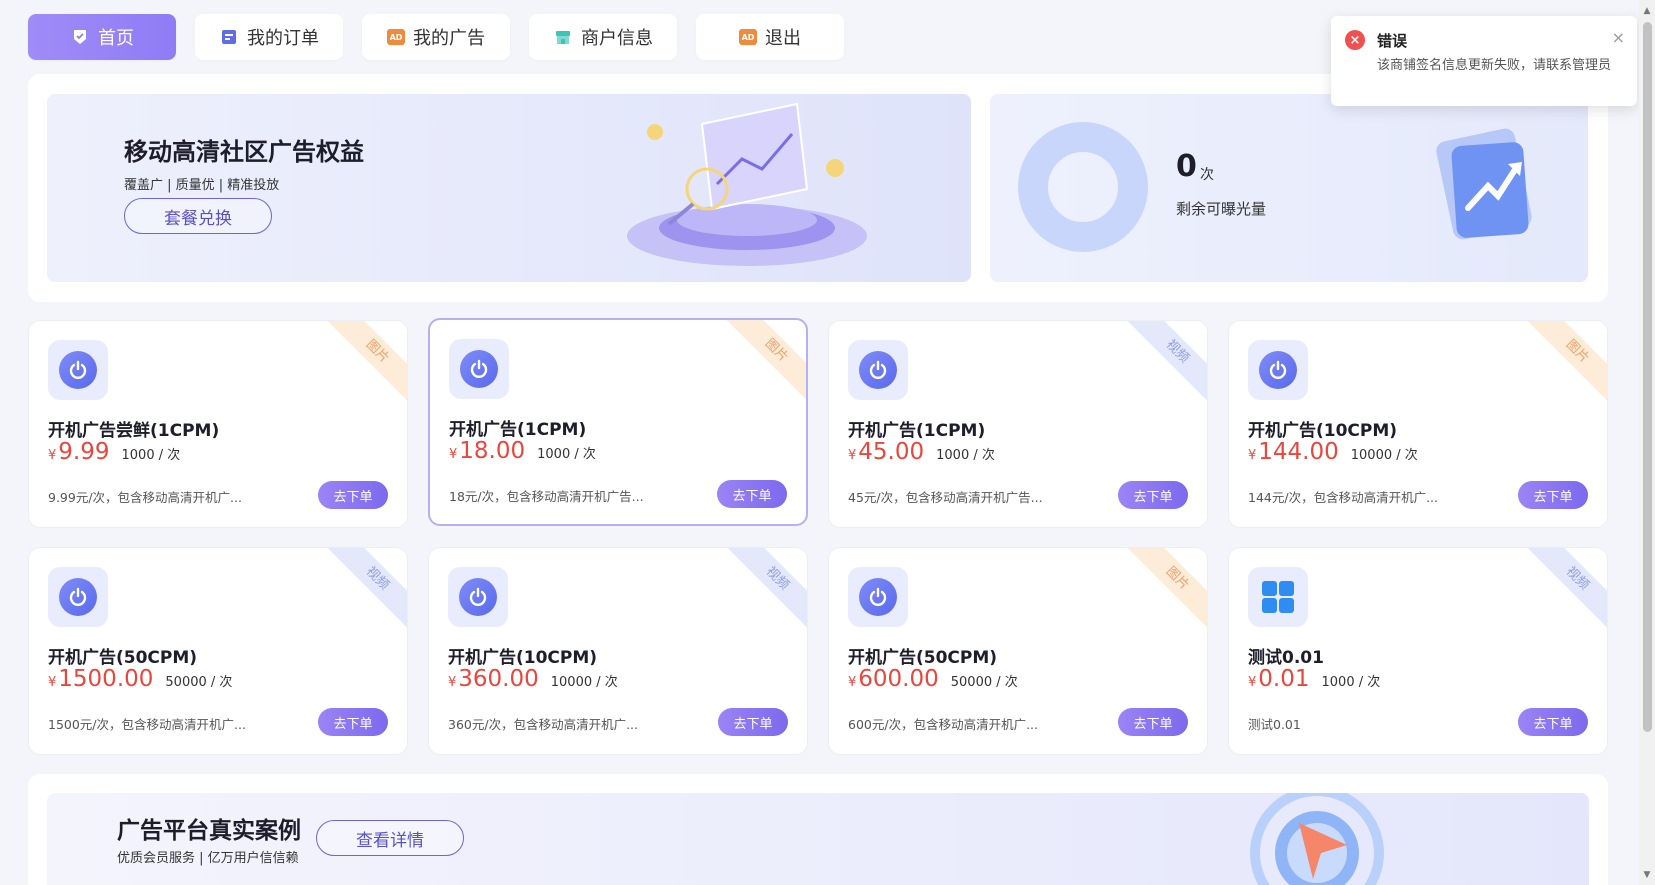  What do you see at coordinates (1418, 651) in the screenshot?
I see `product-card: 视频 测试0.01 ¥0.01 1000 / 次 测试0.01 去下单` at bounding box center [1418, 651].